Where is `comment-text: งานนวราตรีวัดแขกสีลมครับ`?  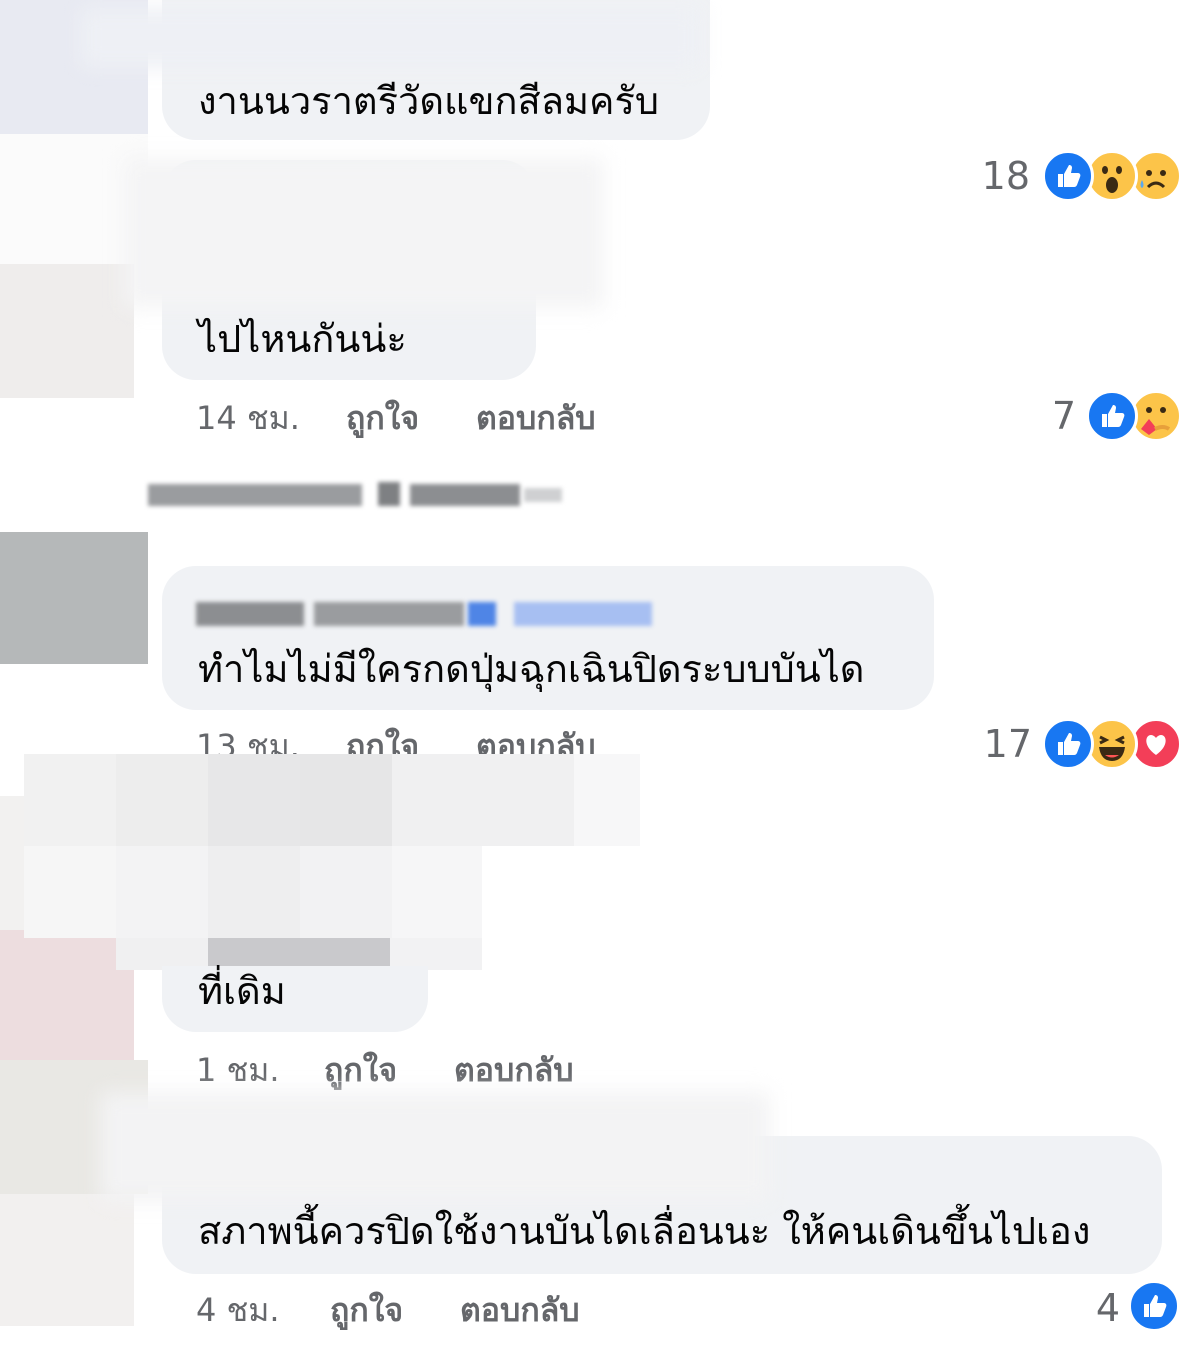 comment-text: งานนวราตรีวัดแขกสีลมครับ is located at coordinates (428, 101).